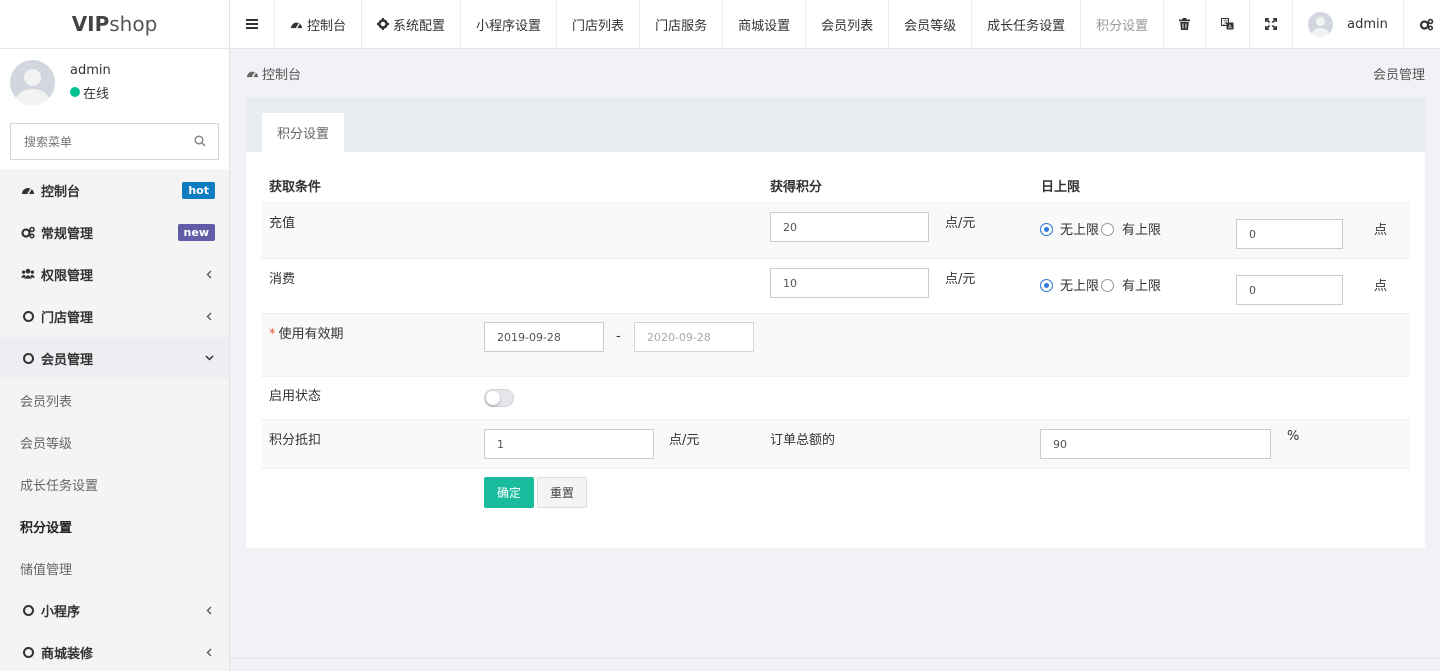 The height and width of the screenshot is (671, 1440). Describe the element at coordinates (1289, 290) in the screenshot. I see `consume-limit-input: 0` at that location.